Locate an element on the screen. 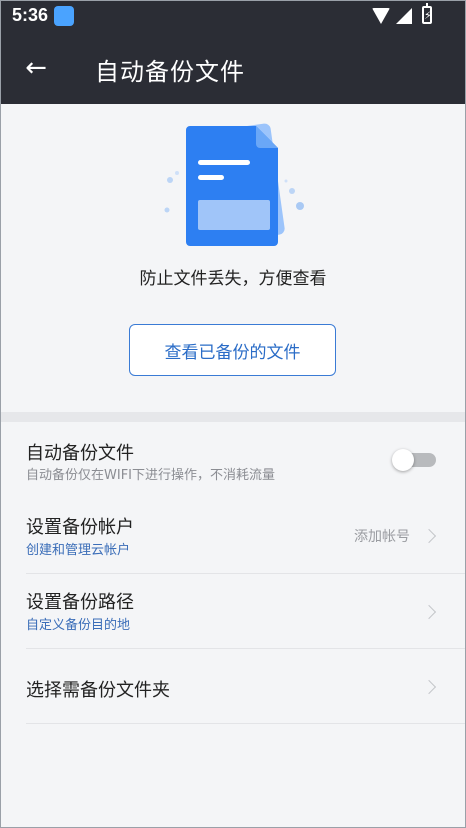 The image size is (466, 828). view-backed-up-files-button: 查看已备份的文件 is located at coordinates (232, 350).